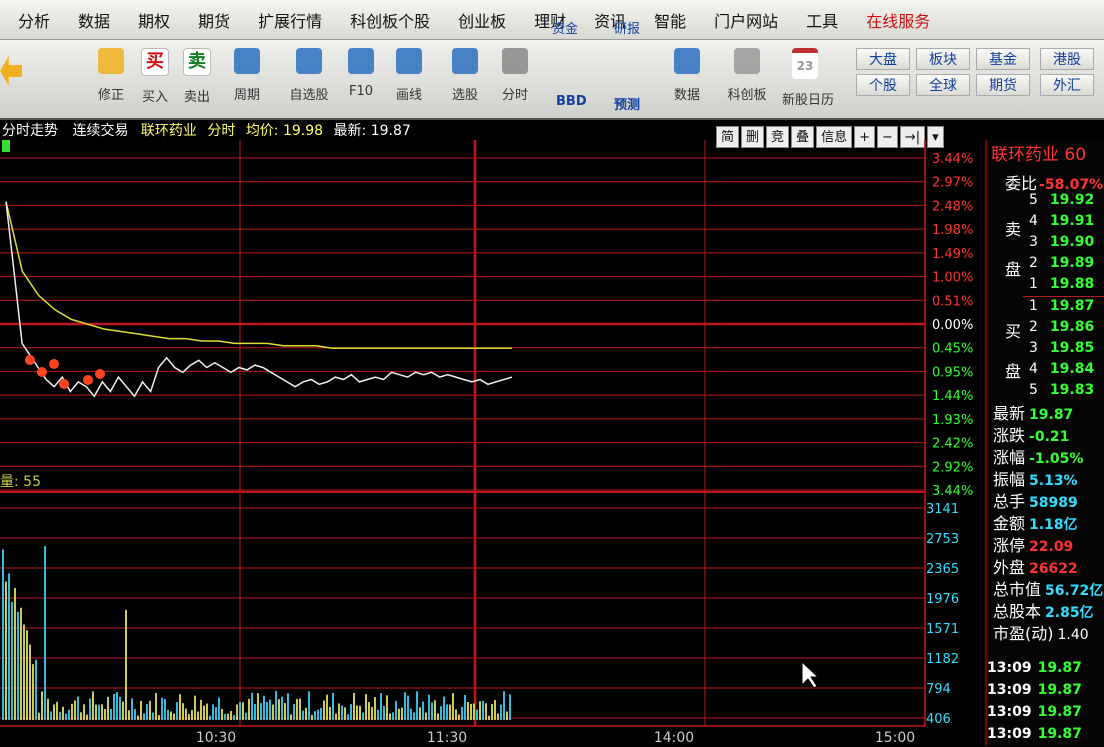  Describe the element at coordinates (30, 131) in the screenshot. I see `view-label: 分时走势` at that location.